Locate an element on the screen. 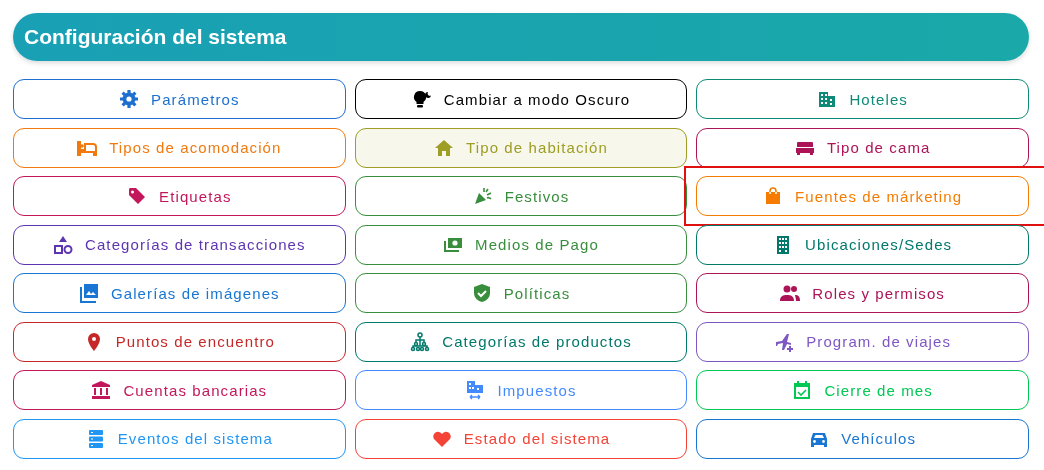 The width and height of the screenshot is (1044, 470). calendar-check-icon is located at coordinates (802, 390).